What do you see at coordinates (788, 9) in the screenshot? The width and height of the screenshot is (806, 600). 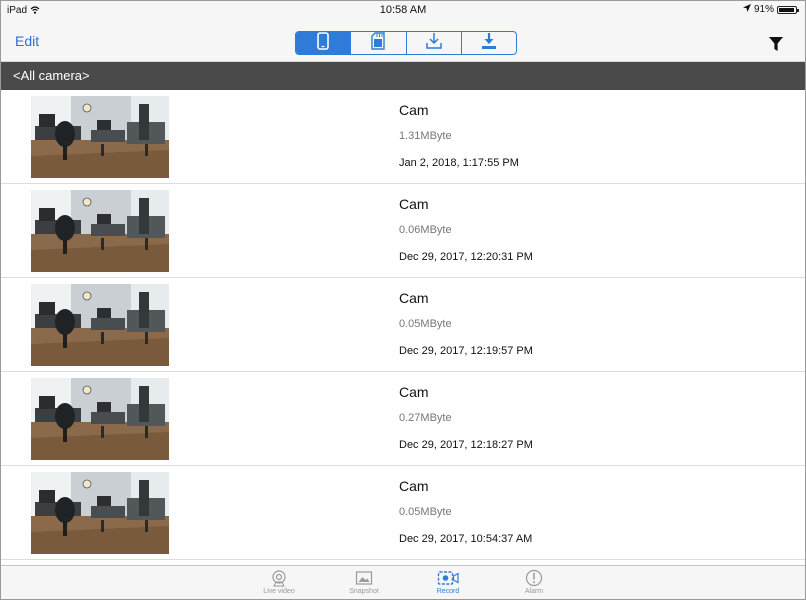 I see `battery-icon` at bounding box center [788, 9].